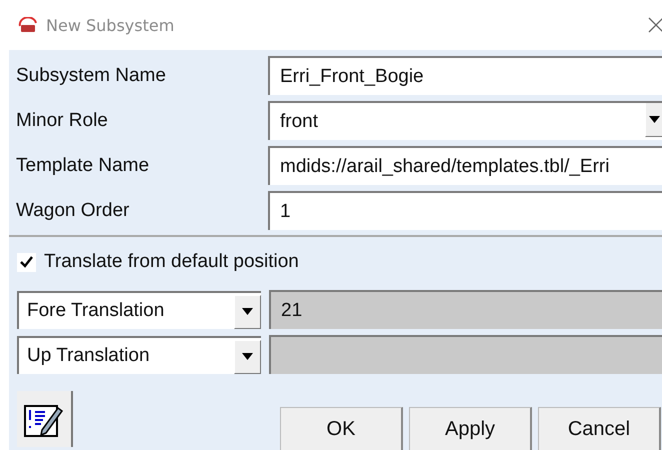 This screenshot has width=662, height=450. I want to click on dropdown-field: front, so click(465, 120).